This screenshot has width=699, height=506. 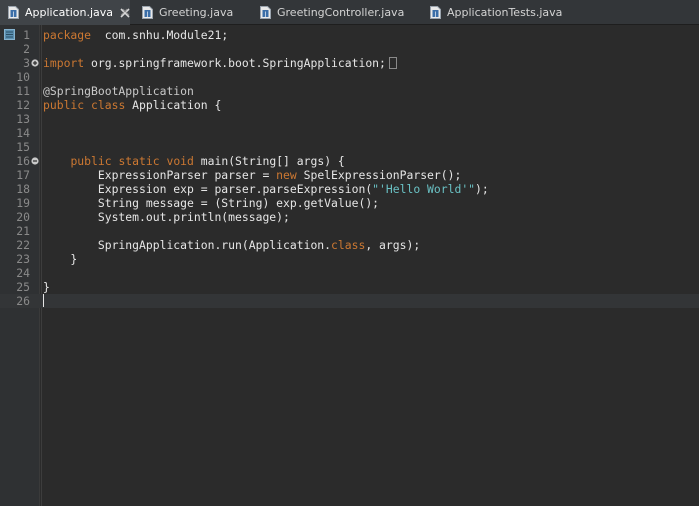 What do you see at coordinates (349, 77) in the screenshot?
I see `code-line: 10` at bounding box center [349, 77].